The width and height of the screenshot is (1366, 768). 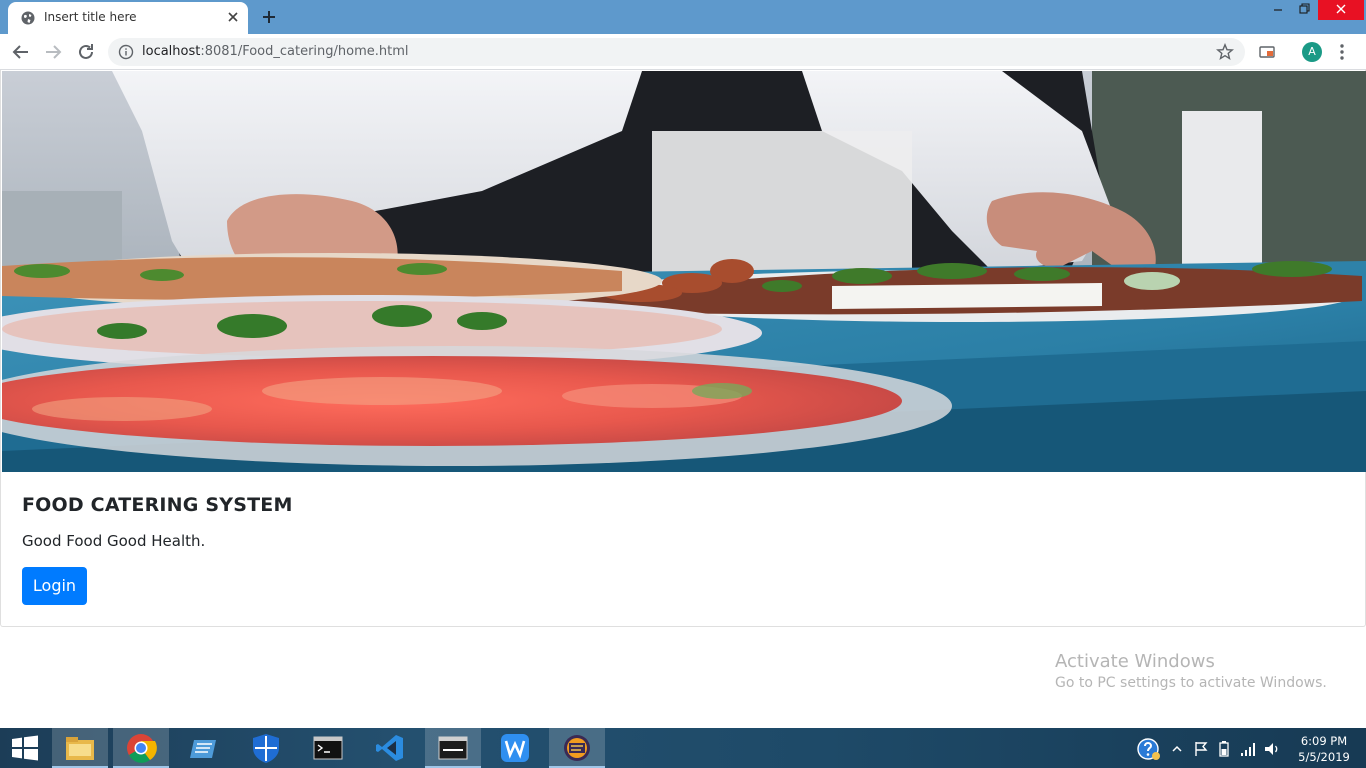 What do you see at coordinates (1324, 757) in the screenshot?
I see `clock-date: 5/5/2019` at bounding box center [1324, 757].